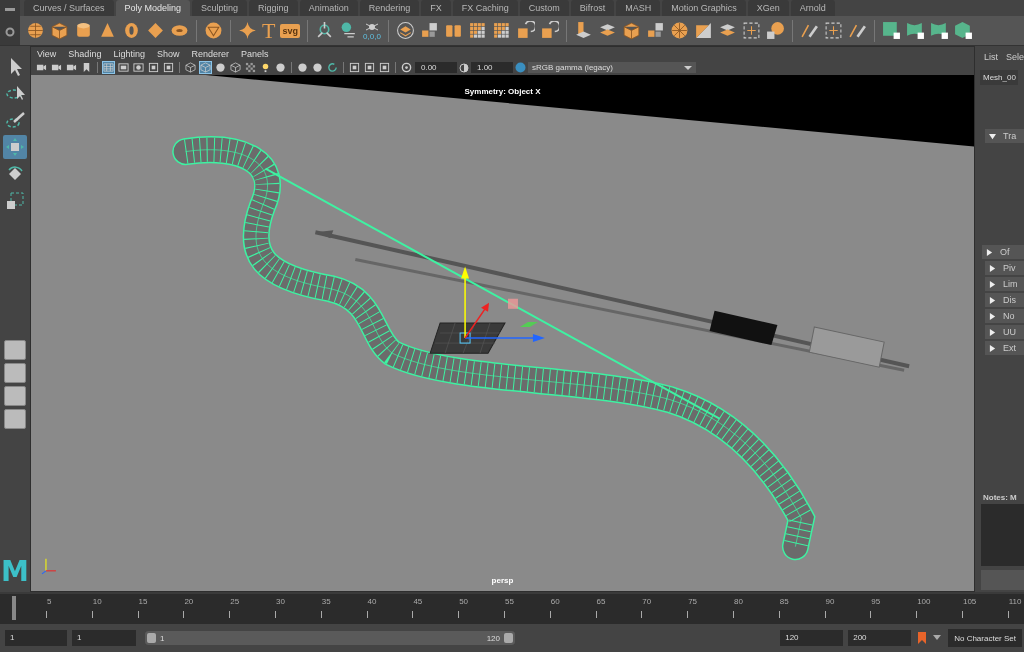 The image size is (1024, 652). Describe the element at coordinates (328, 8) in the screenshot. I see `shelf-tab: Animation` at that location.